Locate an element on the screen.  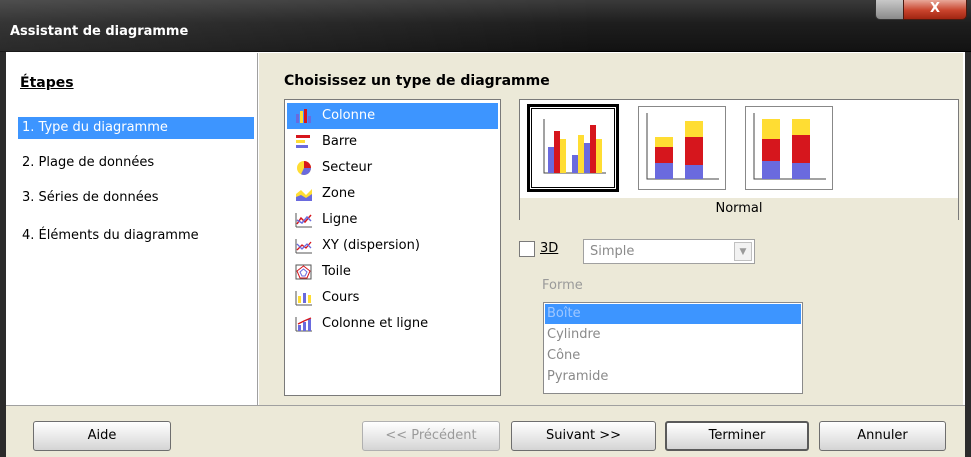
chart-type-pie: Secteur is located at coordinates (392, 168).